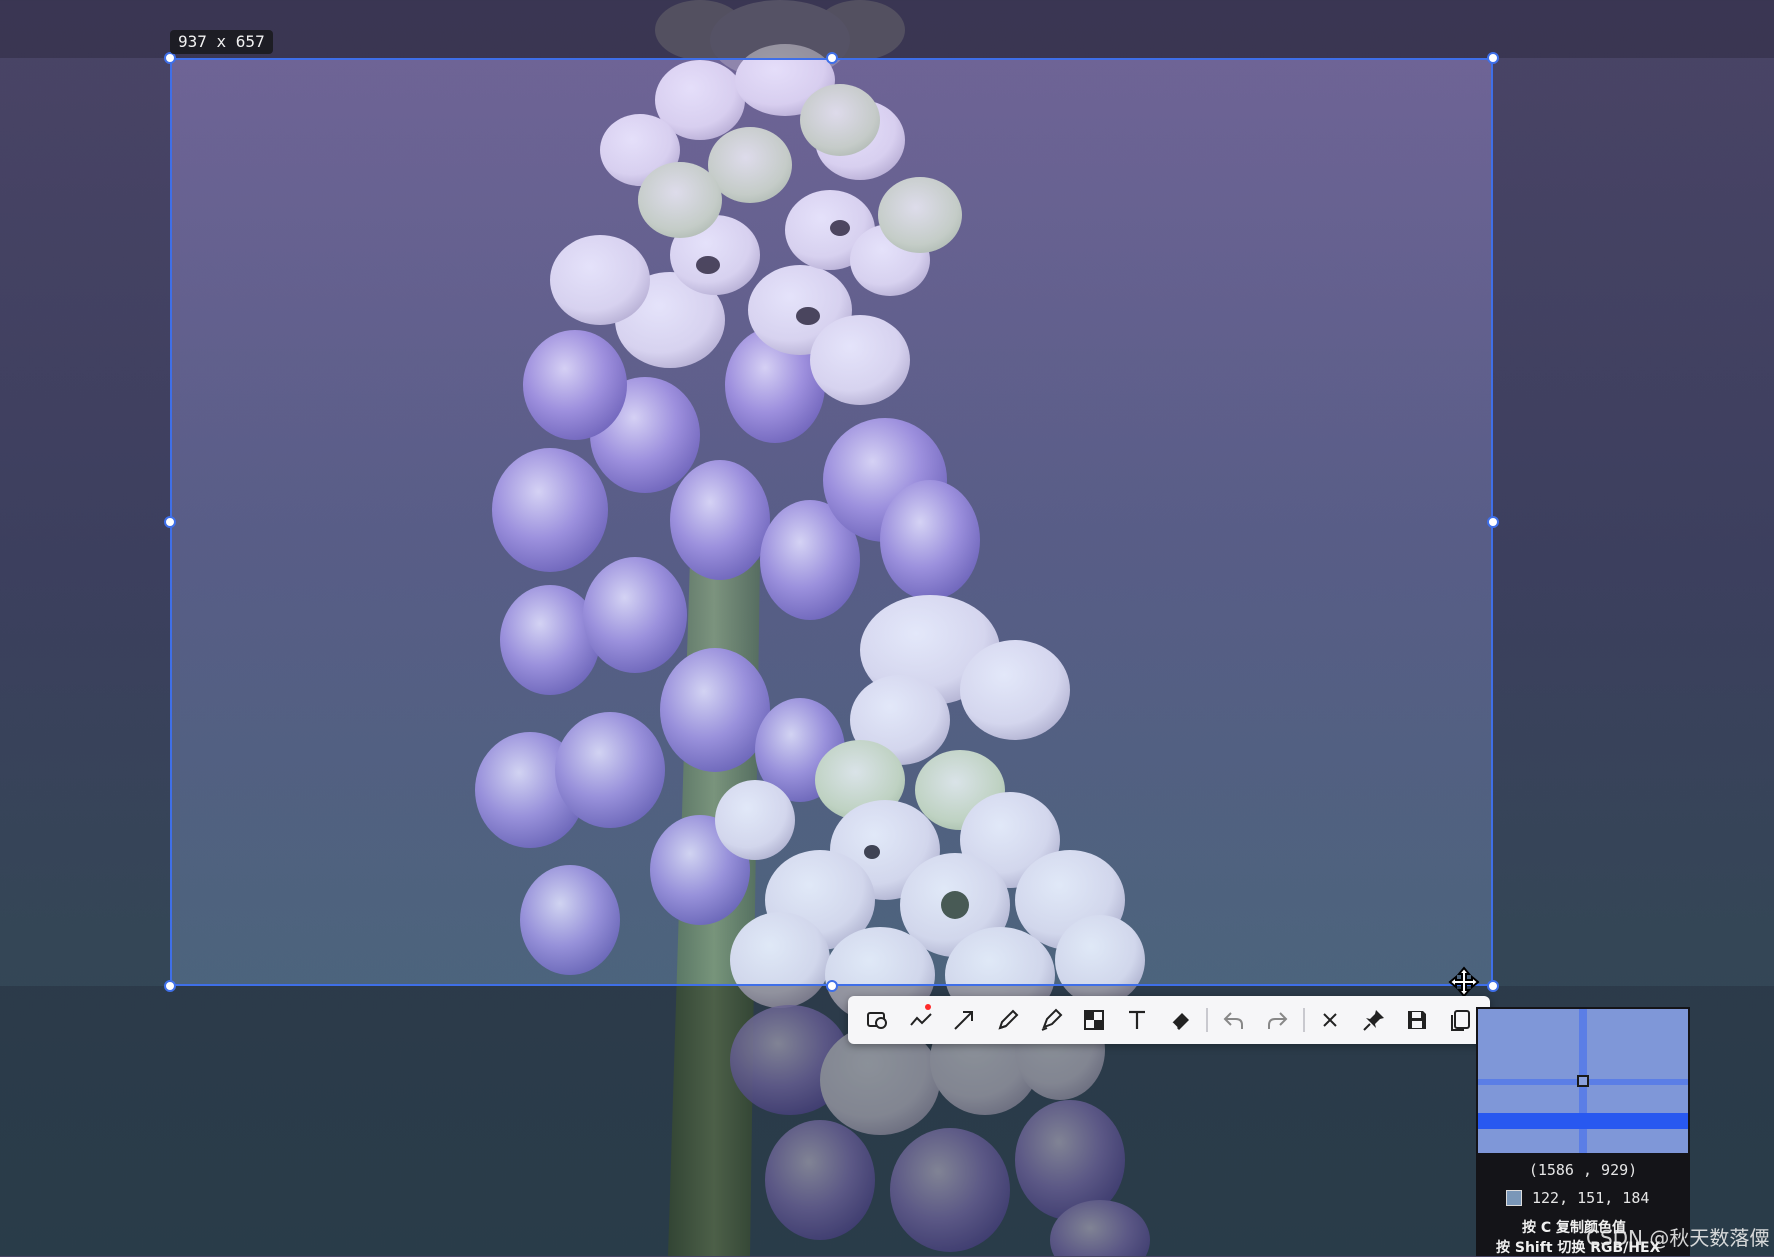 Image resolution: width=1774 pixels, height=1257 pixels. I want to click on rgb-value: 122, 151, 184, so click(1591, 1198).